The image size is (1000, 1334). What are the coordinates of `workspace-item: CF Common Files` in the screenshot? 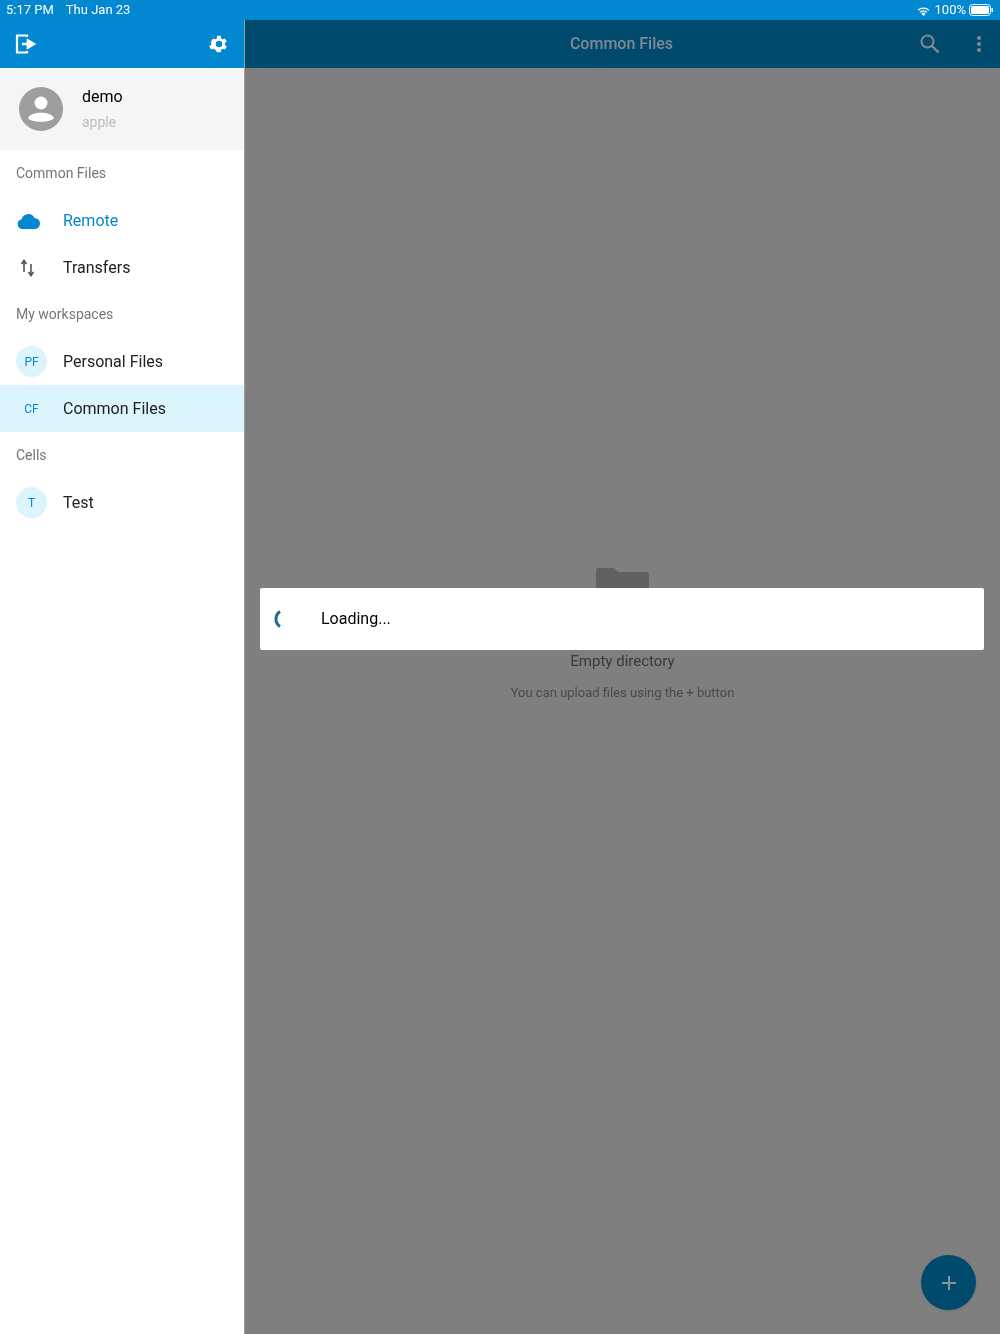 It's located at (122, 408).